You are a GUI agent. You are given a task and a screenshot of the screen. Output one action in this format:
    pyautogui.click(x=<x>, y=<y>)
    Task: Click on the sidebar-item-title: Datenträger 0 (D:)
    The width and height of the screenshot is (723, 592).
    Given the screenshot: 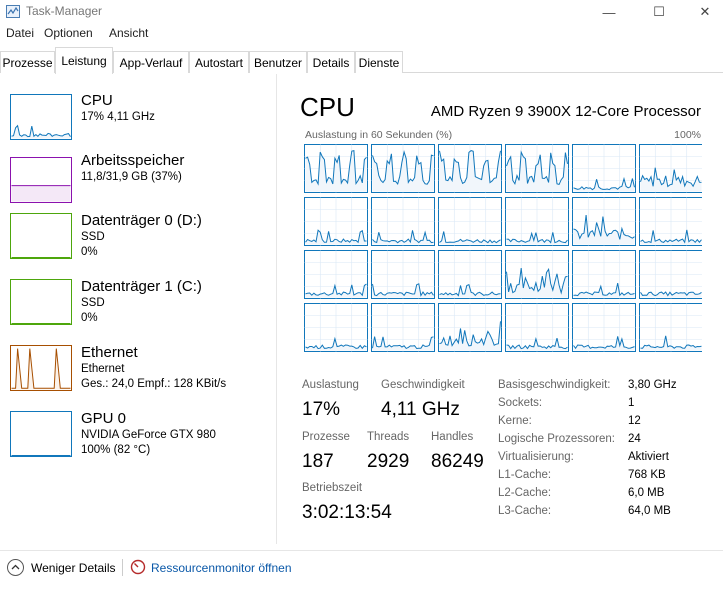 What is the action you would take?
    pyautogui.click(x=141, y=220)
    